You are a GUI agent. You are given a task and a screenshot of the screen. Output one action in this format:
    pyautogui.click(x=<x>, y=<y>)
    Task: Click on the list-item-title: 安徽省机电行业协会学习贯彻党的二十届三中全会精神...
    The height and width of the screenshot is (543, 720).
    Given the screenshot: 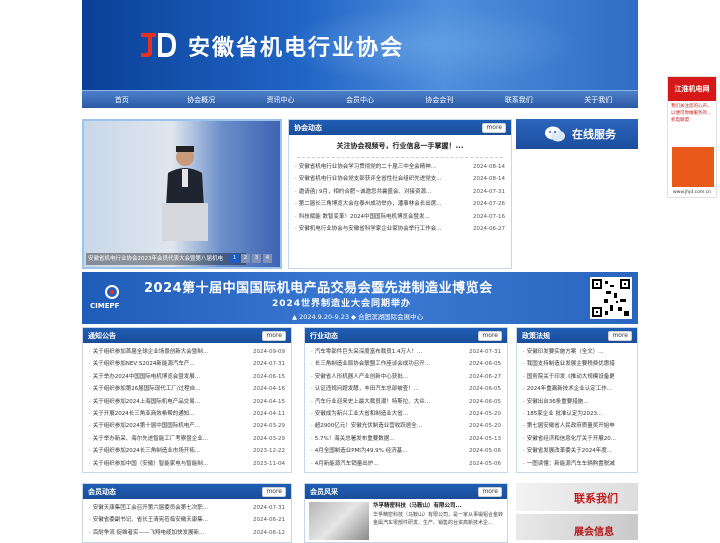 What is the action you would take?
    pyautogui.click(x=365, y=167)
    